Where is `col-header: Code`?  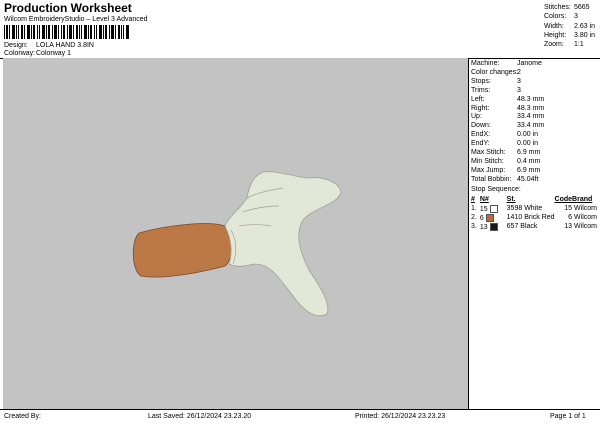
col-header: Code is located at coordinates (563, 199).